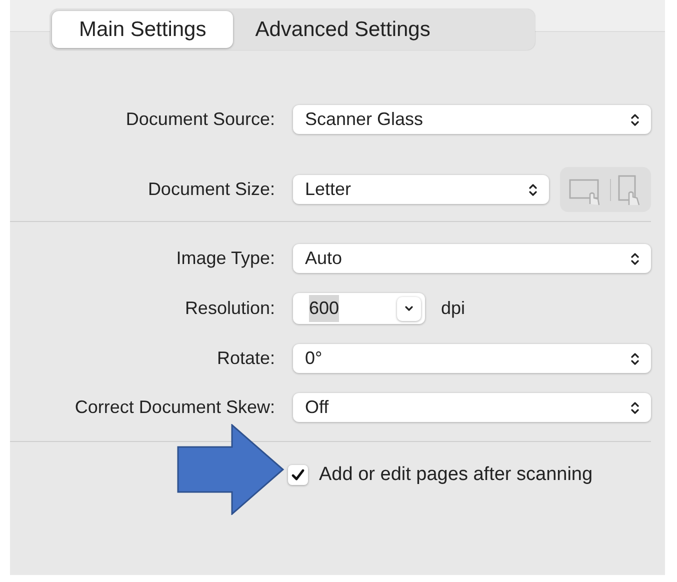  What do you see at coordinates (229, 308) in the screenshot?
I see `field-label: Resolution:` at bounding box center [229, 308].